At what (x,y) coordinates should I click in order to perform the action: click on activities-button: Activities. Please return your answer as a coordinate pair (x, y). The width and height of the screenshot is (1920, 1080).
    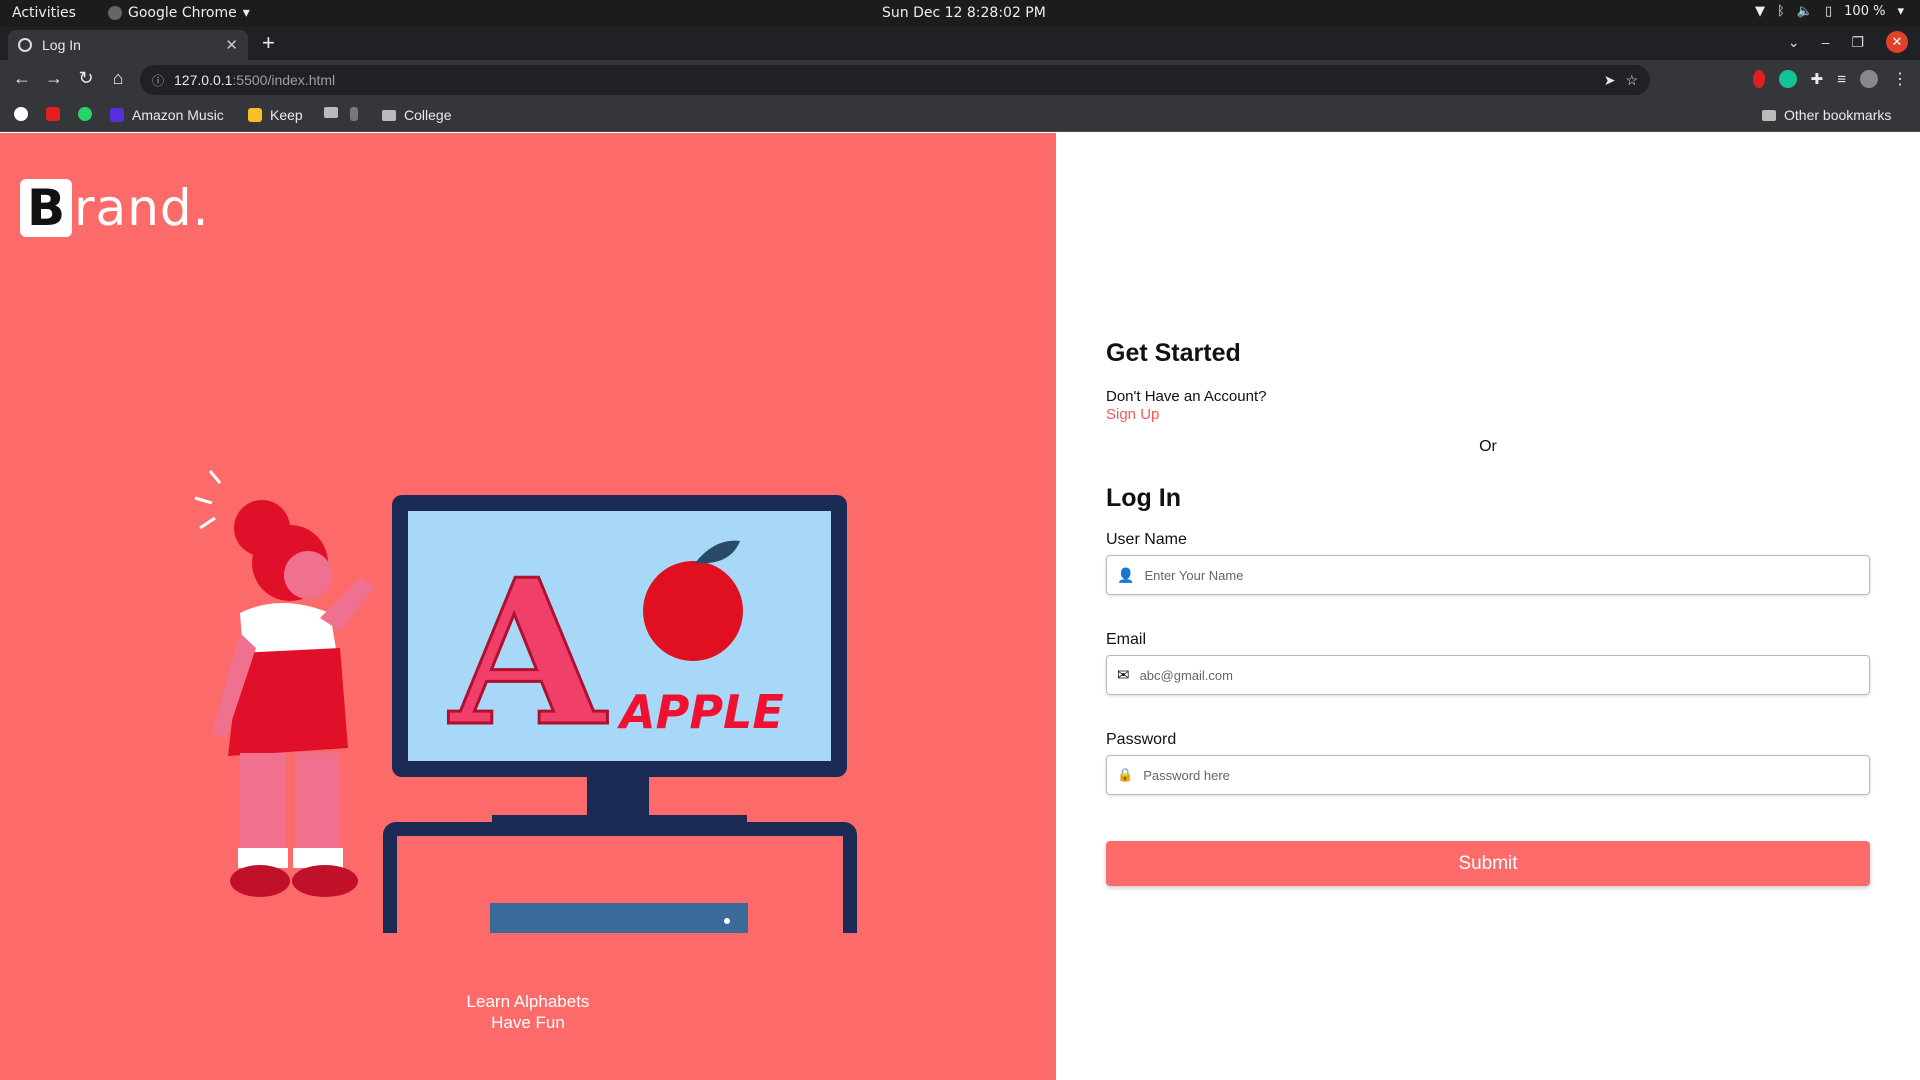
    Looking at the image, I should click on (44, 13).